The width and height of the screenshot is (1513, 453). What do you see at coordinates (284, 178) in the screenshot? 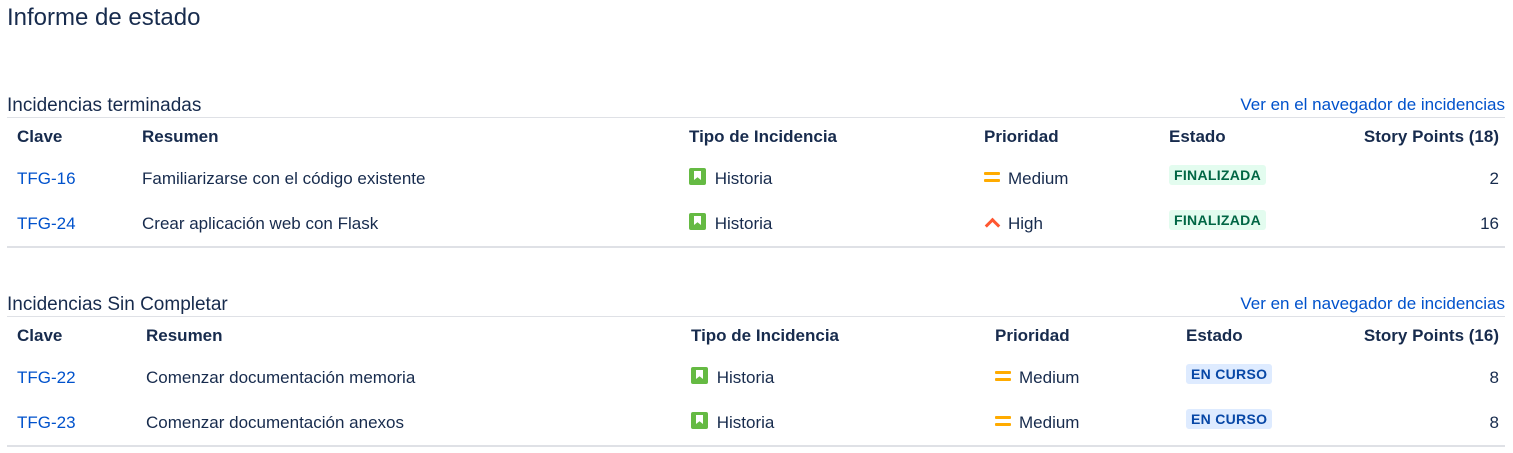
I see `issue-summary: Familiarizarse con el código existente` at bounding box center [284, 178].